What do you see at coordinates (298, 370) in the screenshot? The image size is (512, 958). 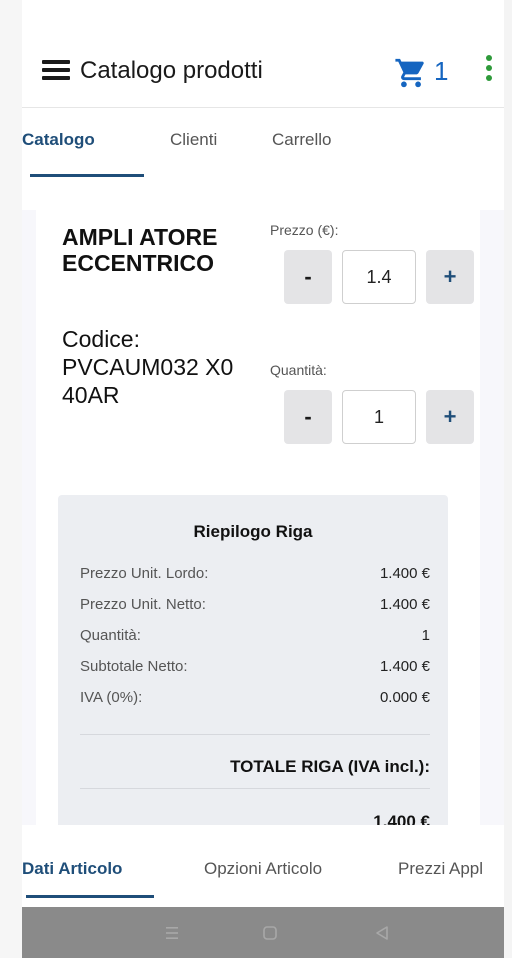 I see `quantity-label: Quantità:` at bounding box center [298, 370].